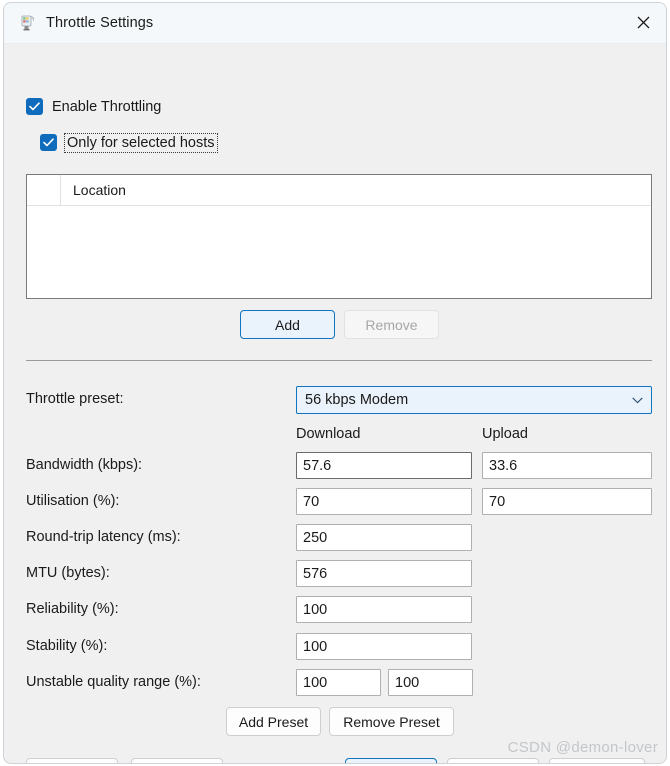 The image size is (670, 766). I want to click on hosts-table-header-check, so click(44, 190).